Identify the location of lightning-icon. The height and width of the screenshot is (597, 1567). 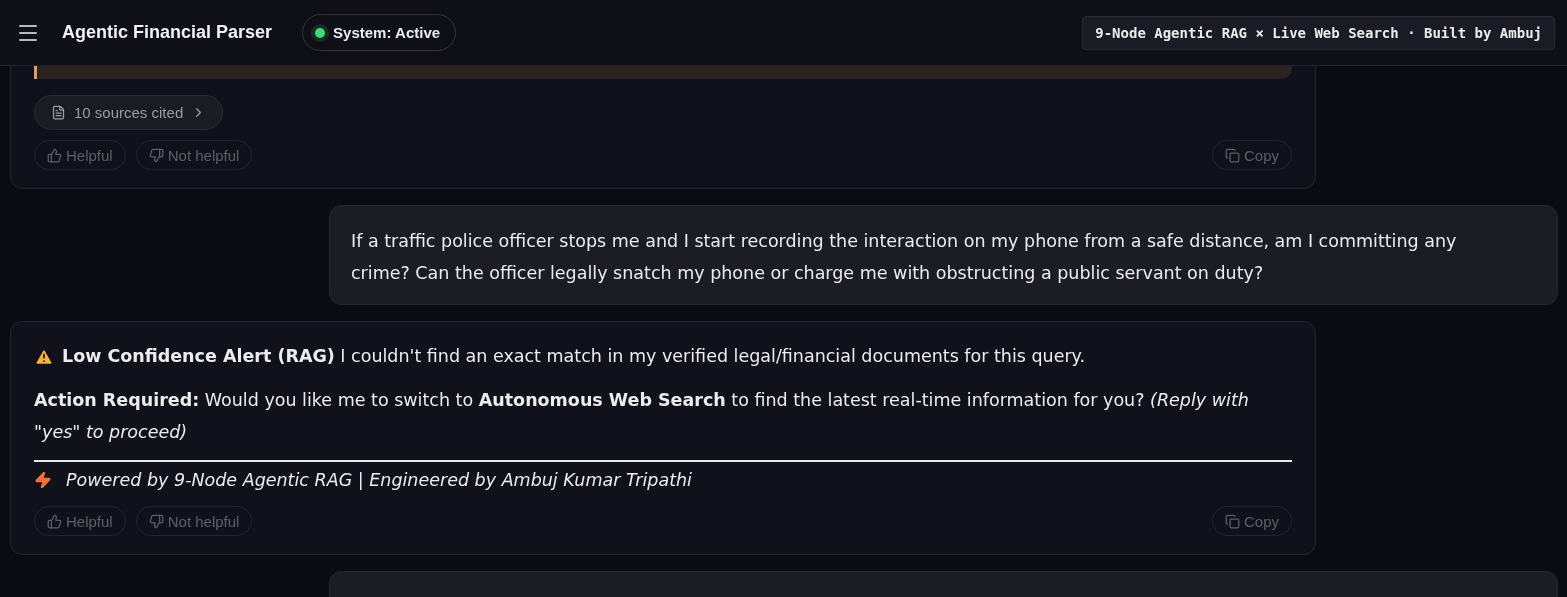
(43, 480).